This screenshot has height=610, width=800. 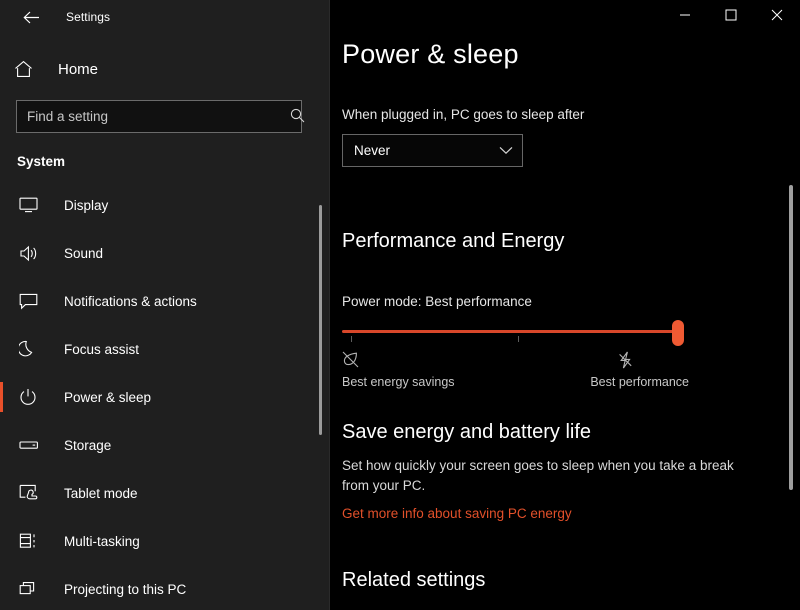 I want to click on sidebar-scrollbar-thumb, so click(x=320, y=320).